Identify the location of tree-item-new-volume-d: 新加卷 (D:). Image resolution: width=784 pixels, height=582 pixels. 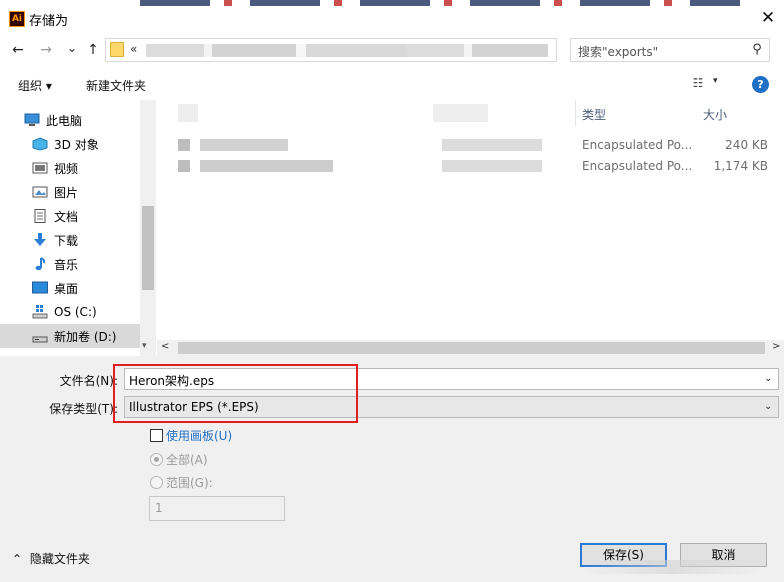
(70, 336).